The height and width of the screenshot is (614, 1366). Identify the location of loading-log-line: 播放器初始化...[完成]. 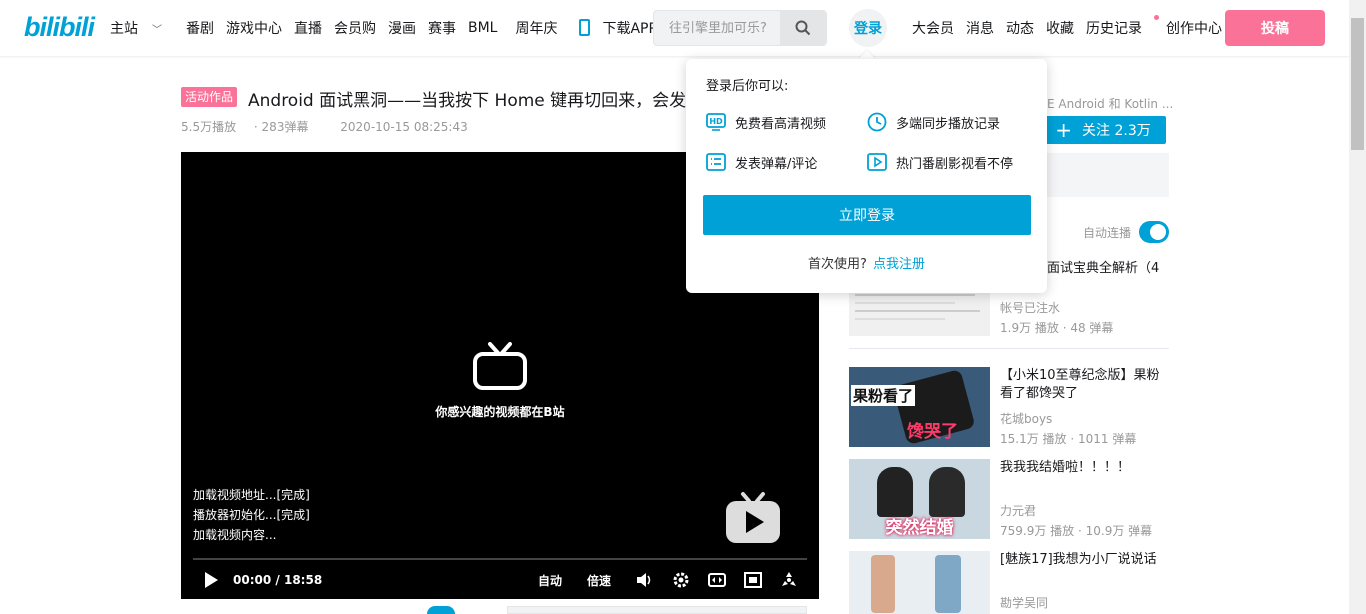
(251, 515).